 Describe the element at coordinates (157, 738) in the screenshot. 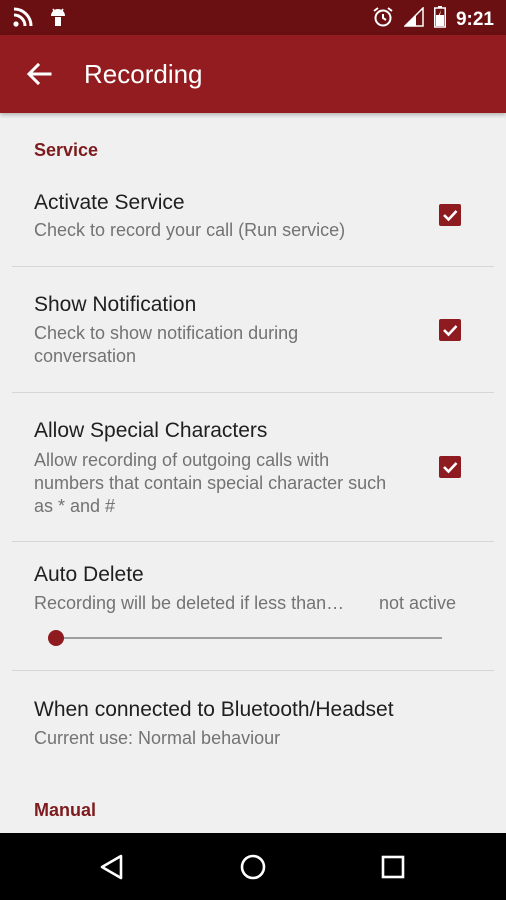

I see `pref-summary: Current use: Normal behaviour` at that location.